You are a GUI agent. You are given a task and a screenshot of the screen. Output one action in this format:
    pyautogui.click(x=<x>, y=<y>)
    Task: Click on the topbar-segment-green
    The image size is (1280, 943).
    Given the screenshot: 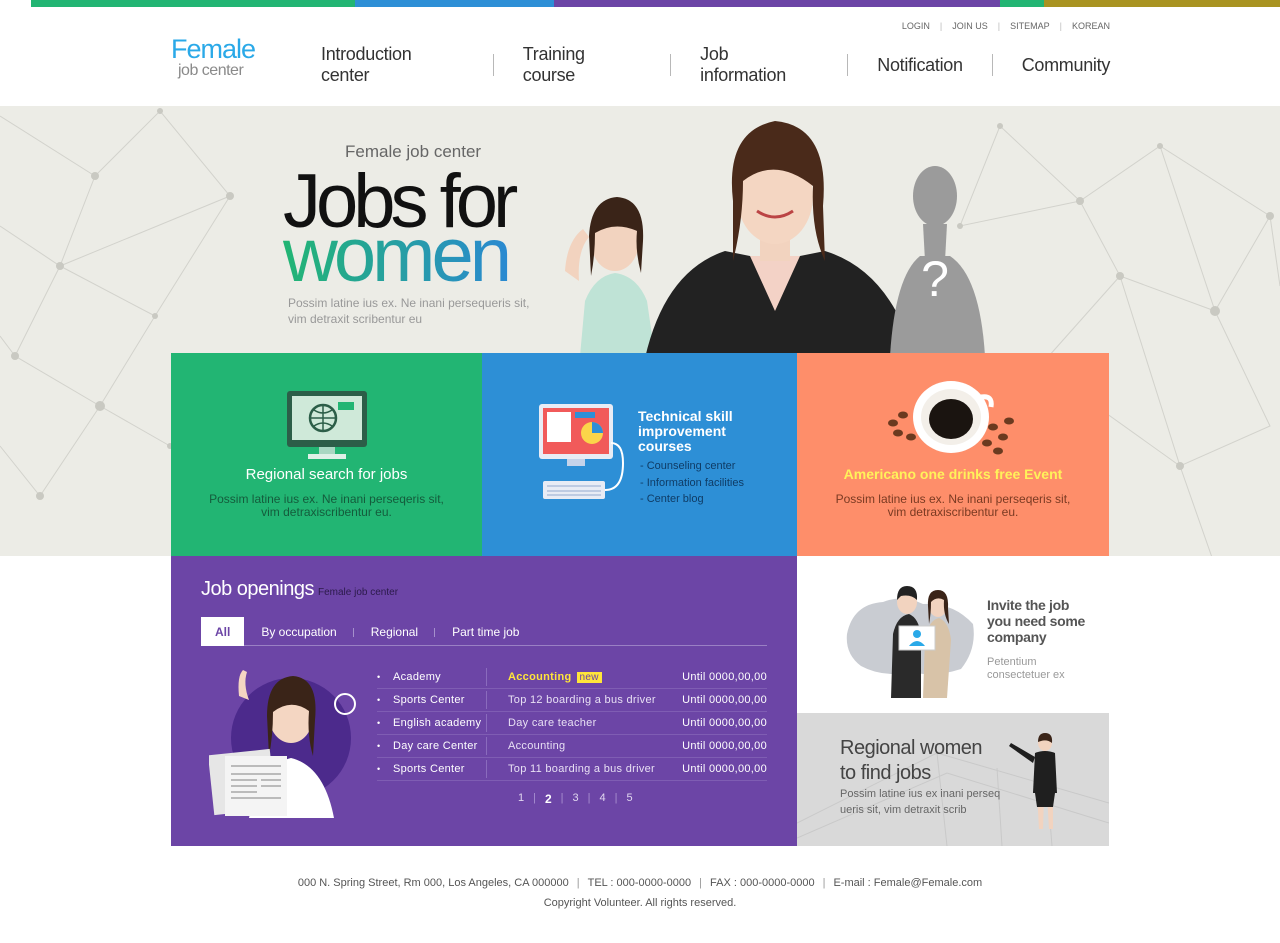 What is the action you would take?
    pyautogui.click(x=193, y=3)
    